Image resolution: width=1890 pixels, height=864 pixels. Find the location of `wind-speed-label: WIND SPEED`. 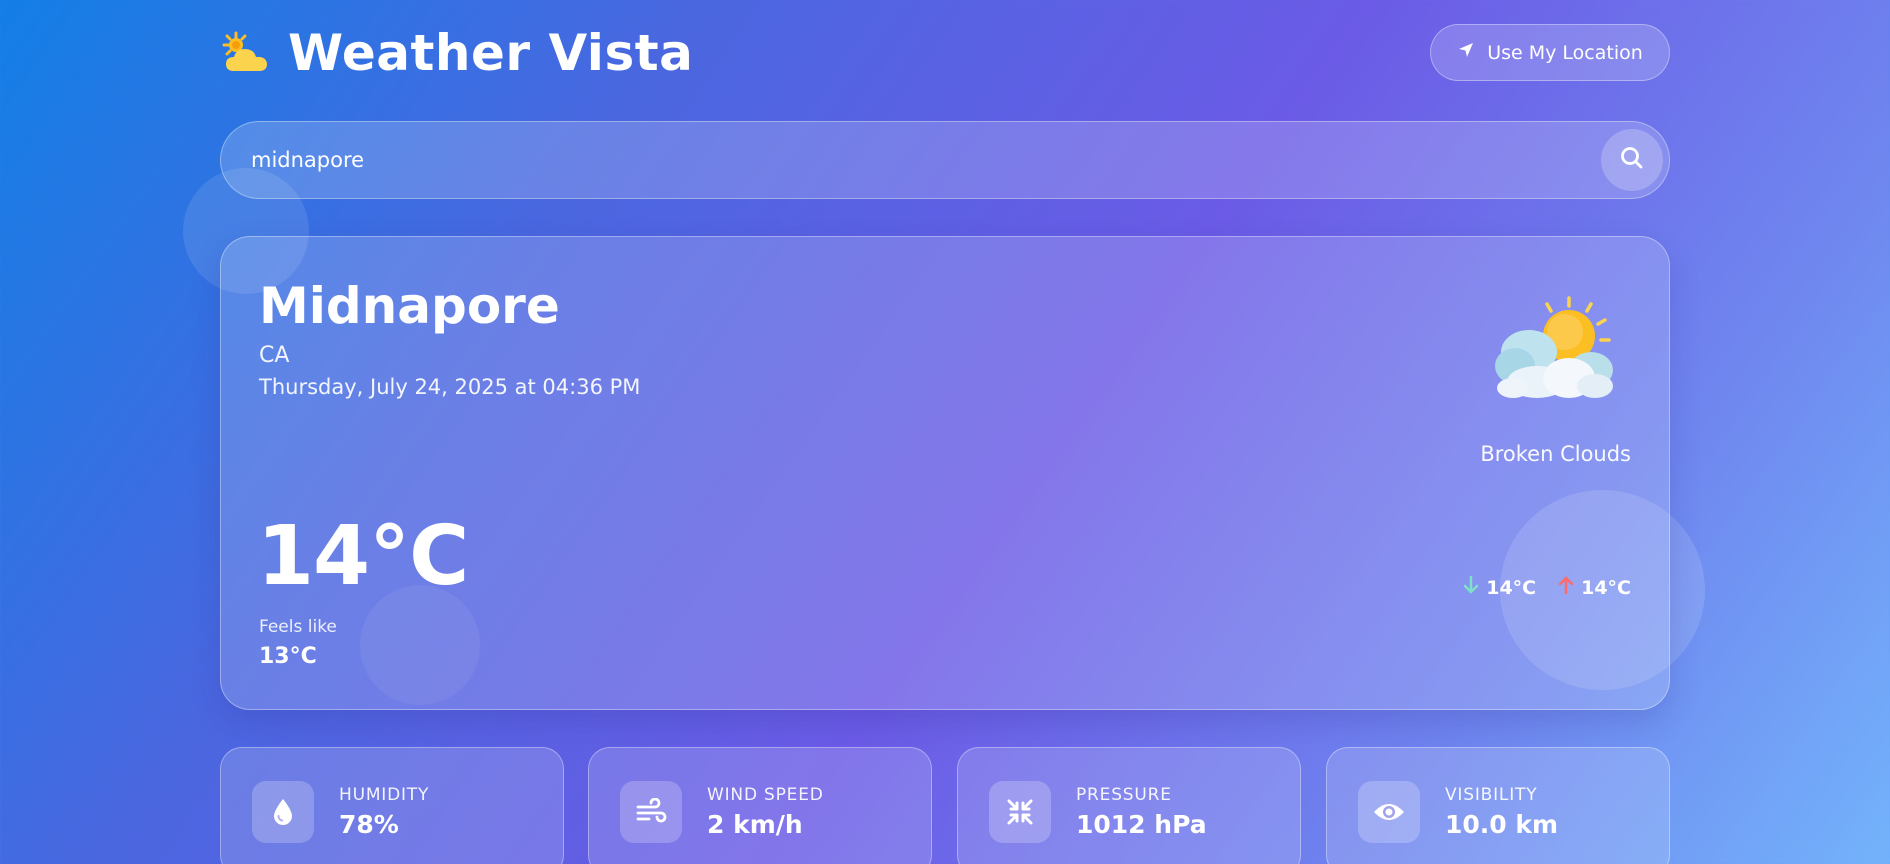

wind-speed-label: WIND SPEED is located at coordinates (765, 795).